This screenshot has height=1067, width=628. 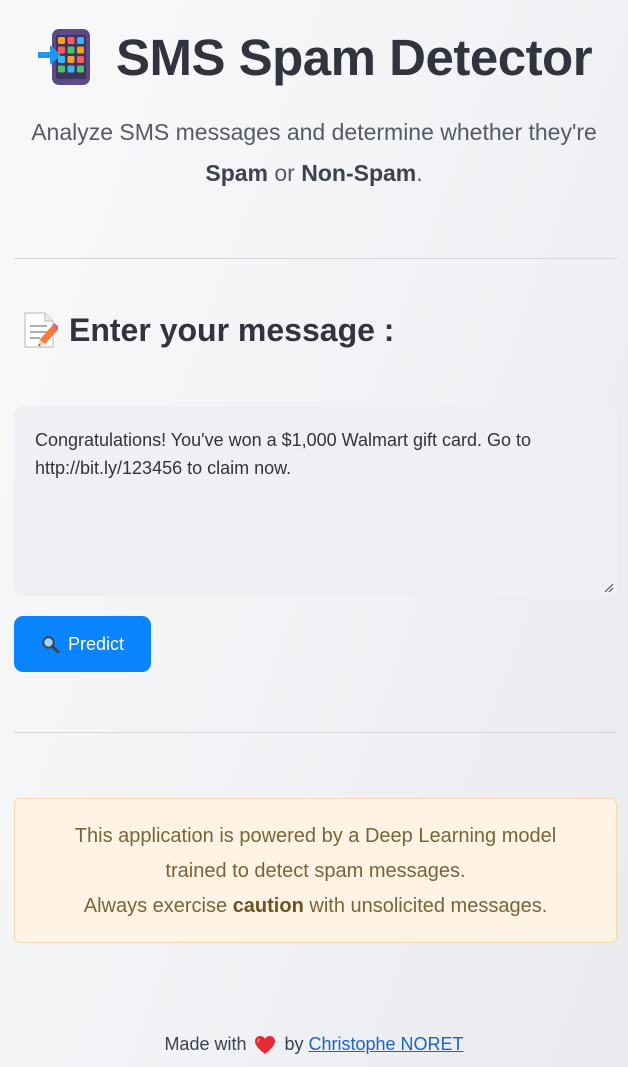 I want to click on or-word: or, so click(x=284, y=173).